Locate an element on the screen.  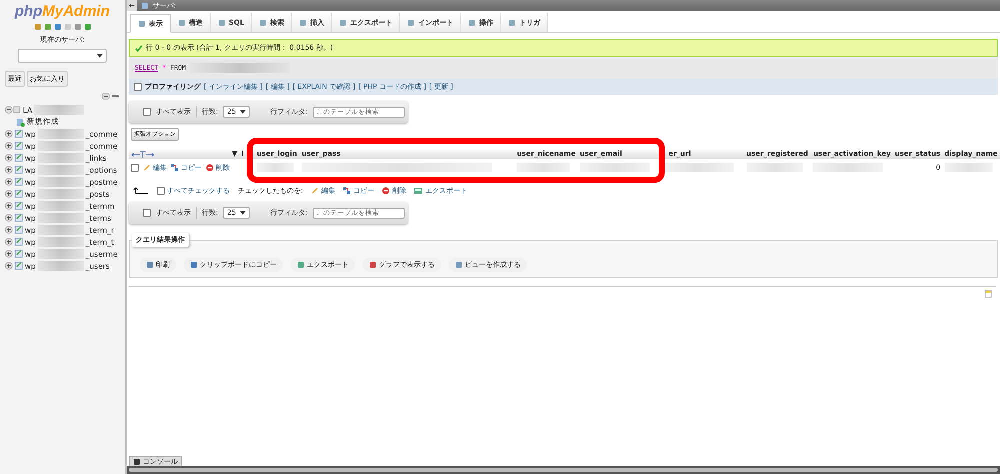
logo: phpMyAdmin is located at coordinates (62, 11).